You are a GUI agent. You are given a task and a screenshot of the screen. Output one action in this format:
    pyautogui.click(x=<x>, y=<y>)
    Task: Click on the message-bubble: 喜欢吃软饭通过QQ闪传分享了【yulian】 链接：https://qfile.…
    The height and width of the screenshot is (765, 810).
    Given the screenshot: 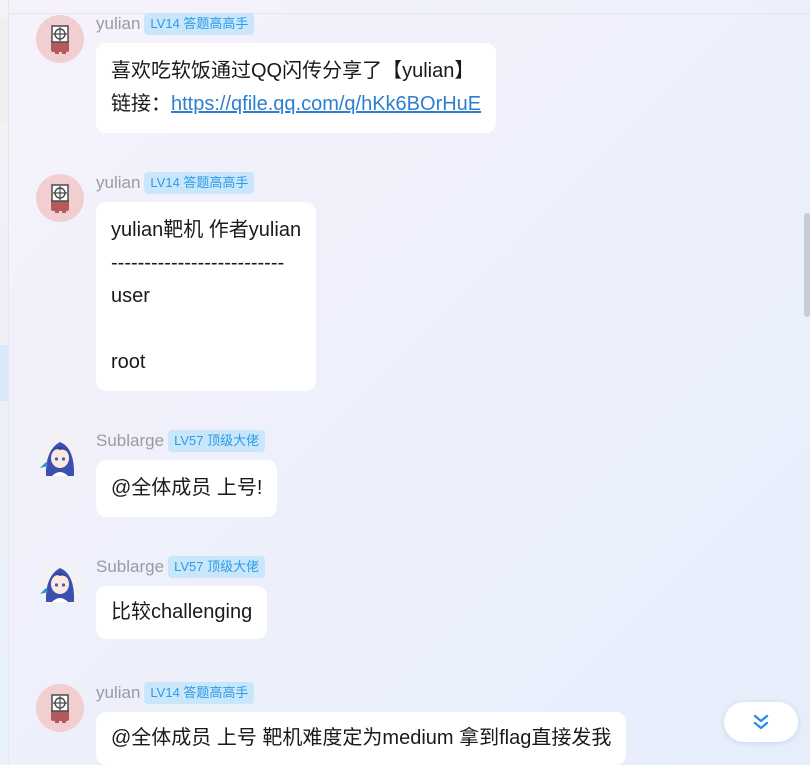 What is the action you would take?
    pyautogui.click(x=296, y=88)
    